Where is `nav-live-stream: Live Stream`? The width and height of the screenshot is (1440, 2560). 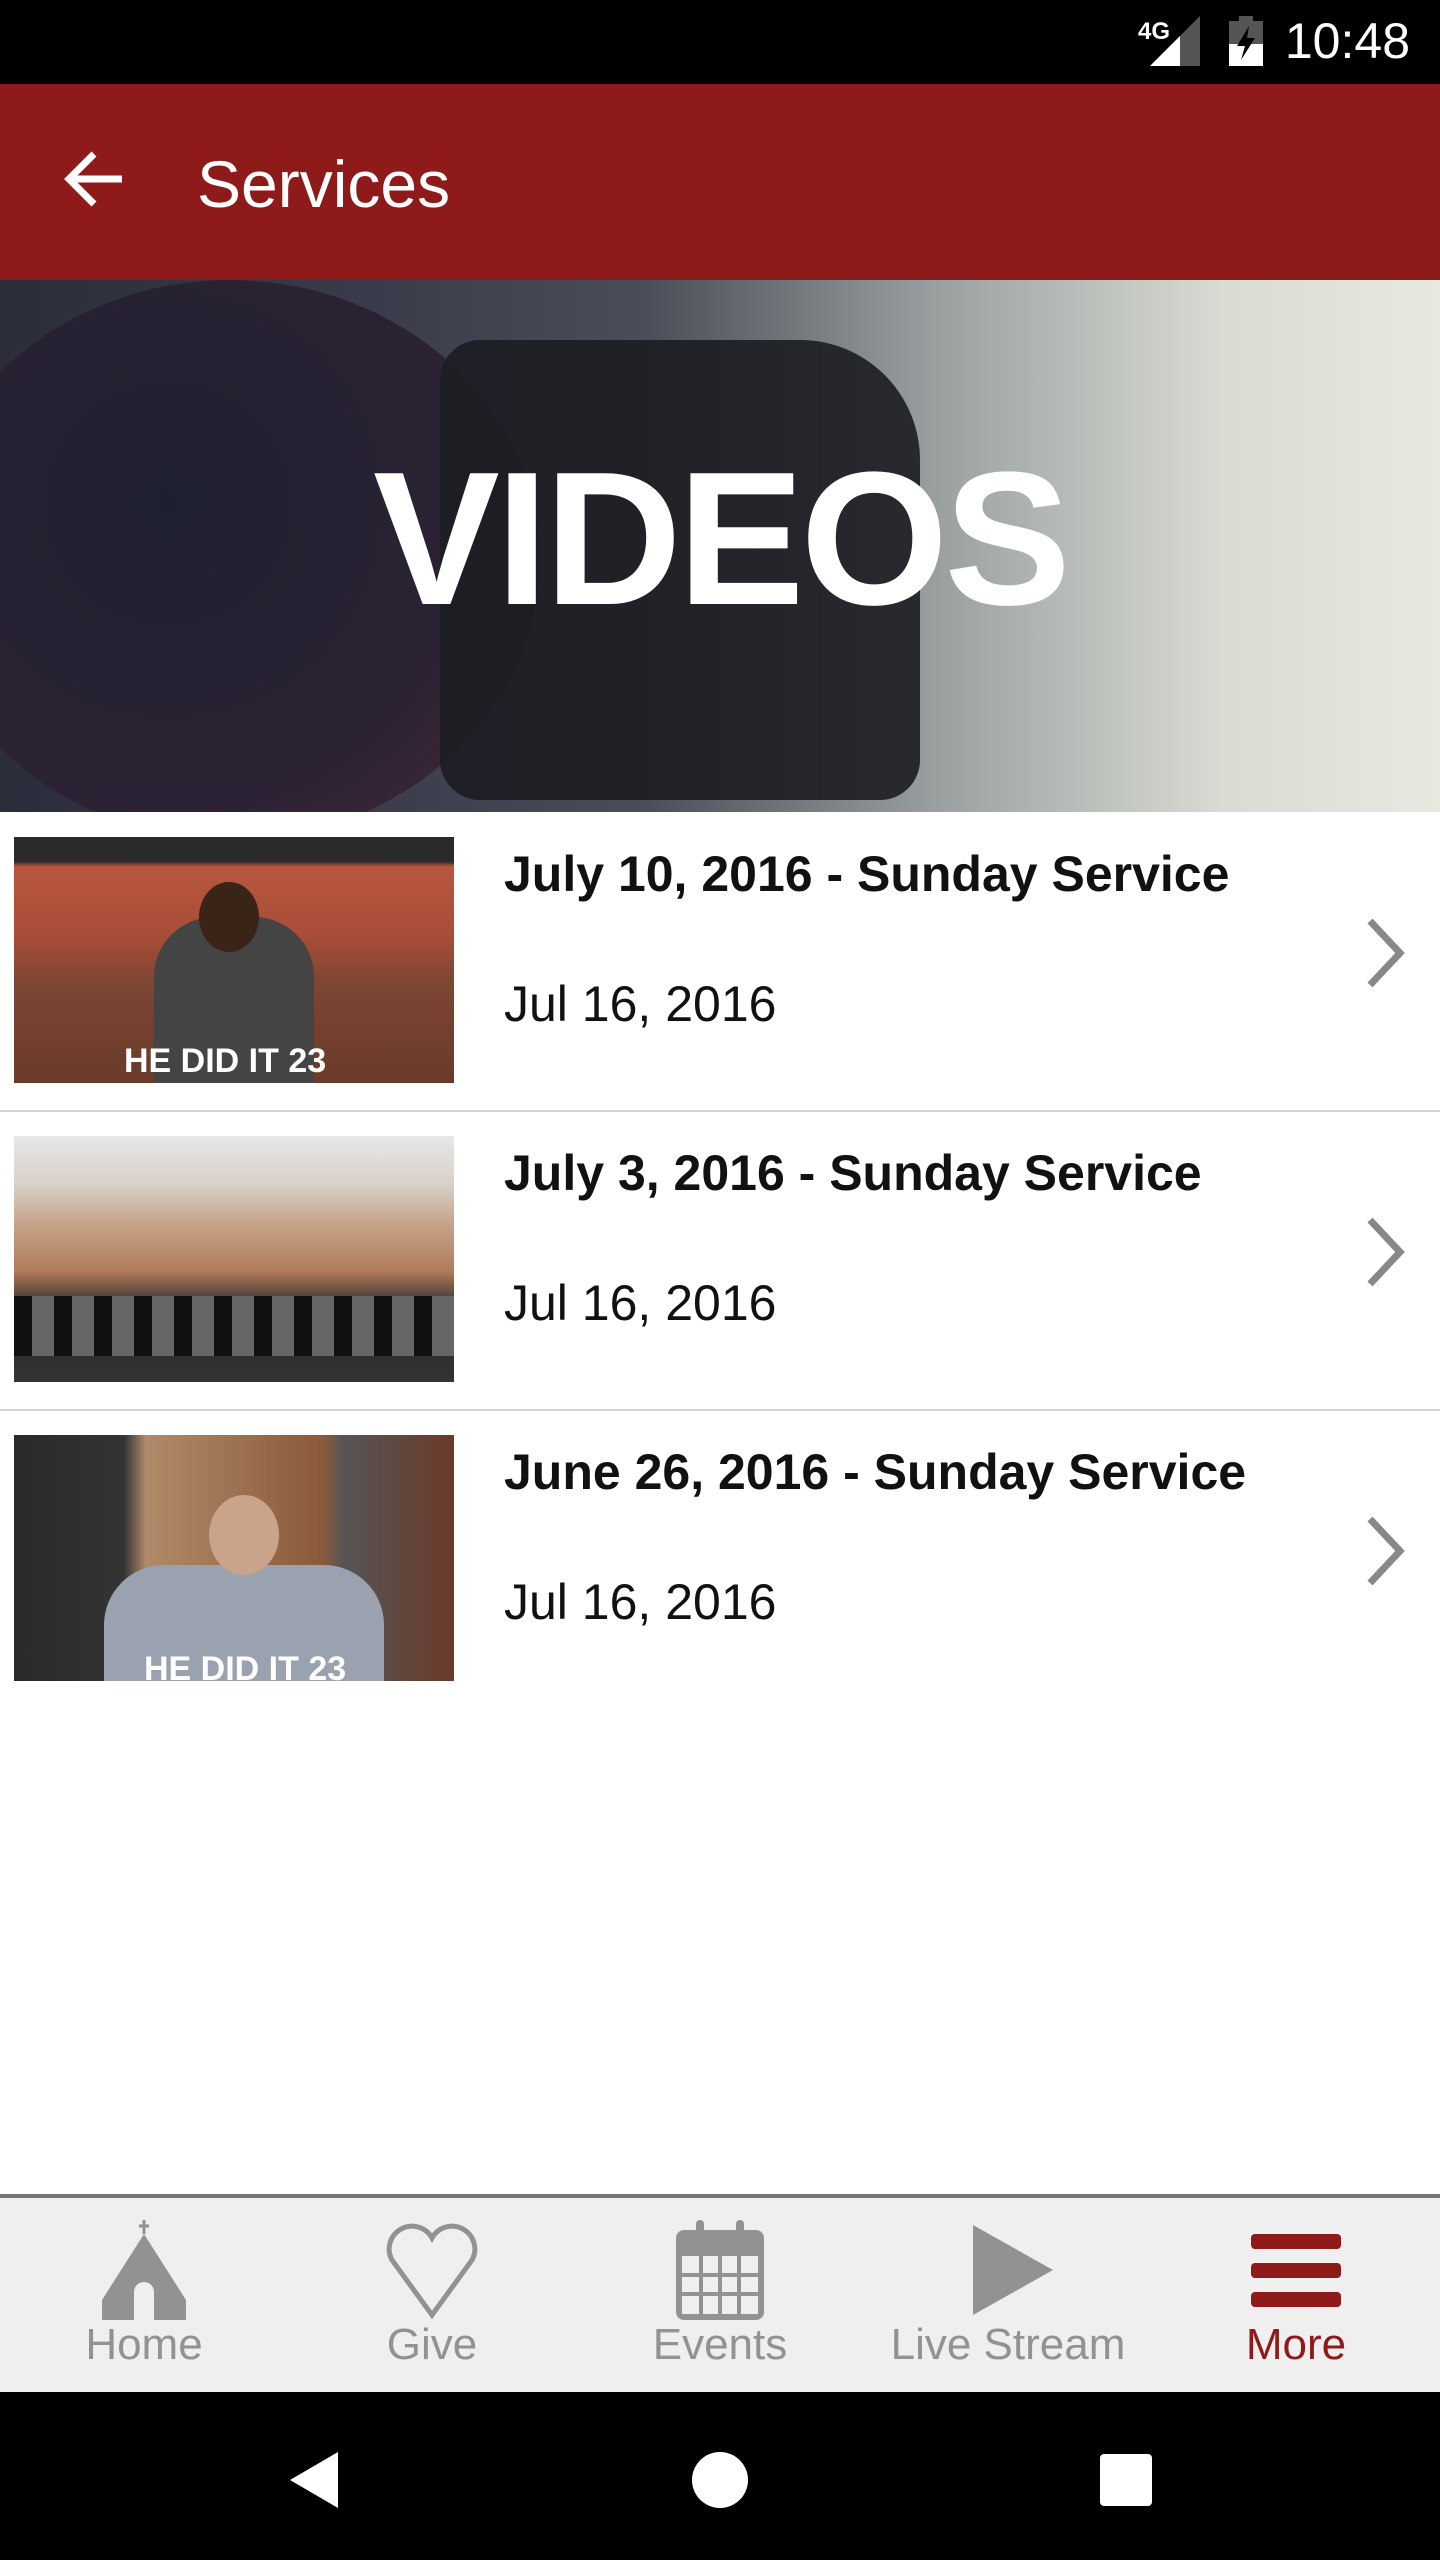 nav-live-stream: Live Stream is located at coordinates (1008, 2295).